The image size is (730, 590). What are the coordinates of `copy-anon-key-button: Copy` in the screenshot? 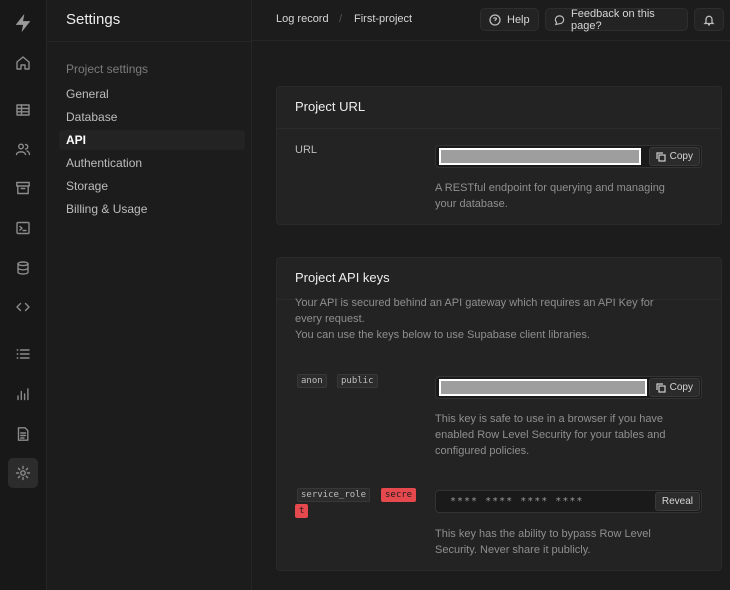 It's located at (674, 387).